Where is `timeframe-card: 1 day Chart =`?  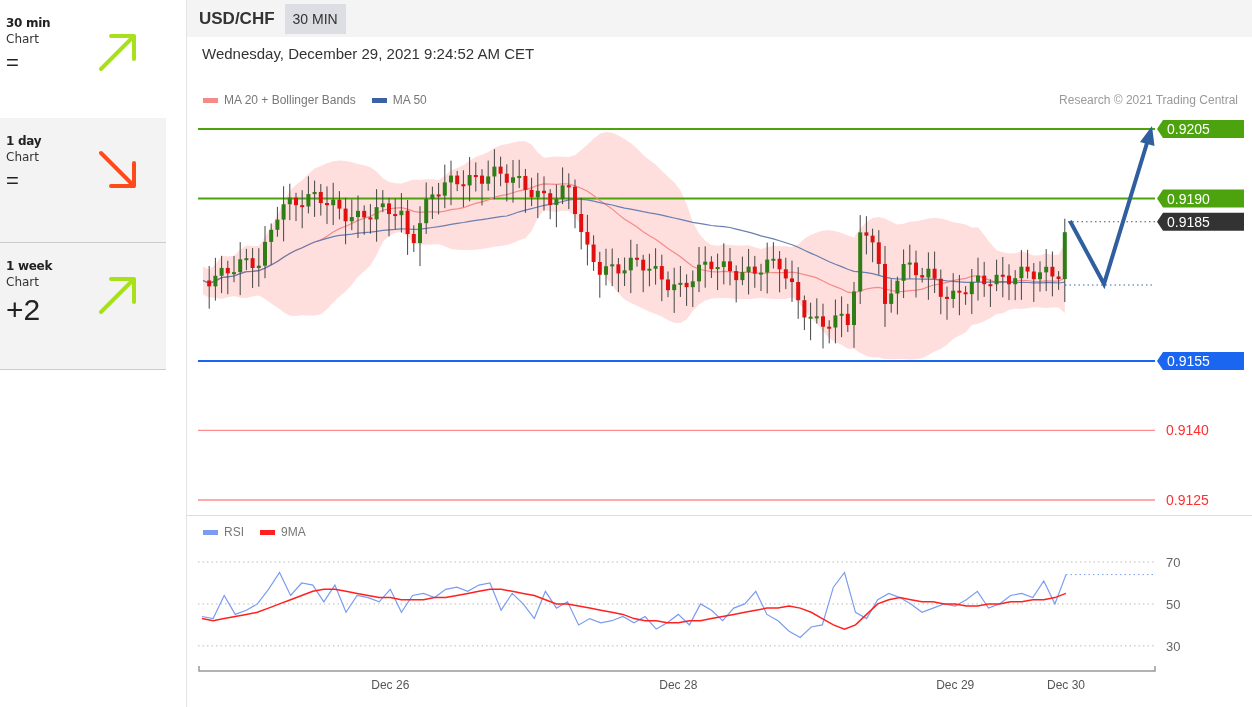 timeframe-card: 1 day Chart = is located at coordinates (83, 180).